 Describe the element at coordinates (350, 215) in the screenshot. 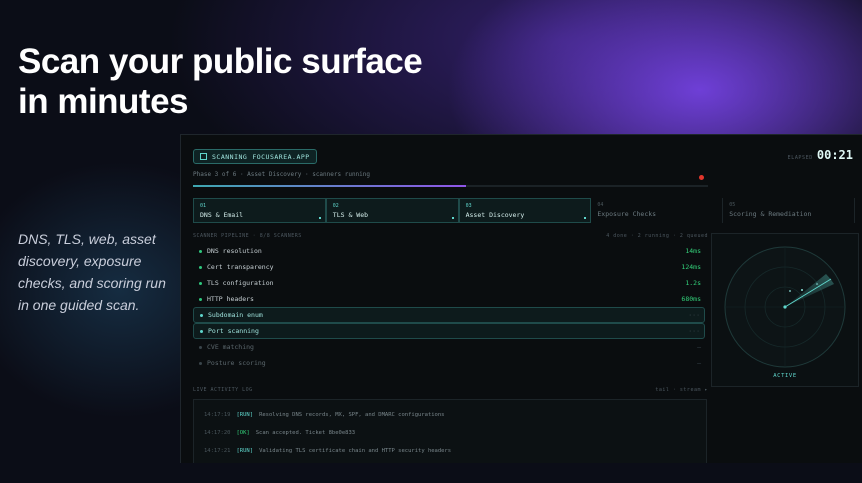

I see `step-label: TLS & Web` at that location.